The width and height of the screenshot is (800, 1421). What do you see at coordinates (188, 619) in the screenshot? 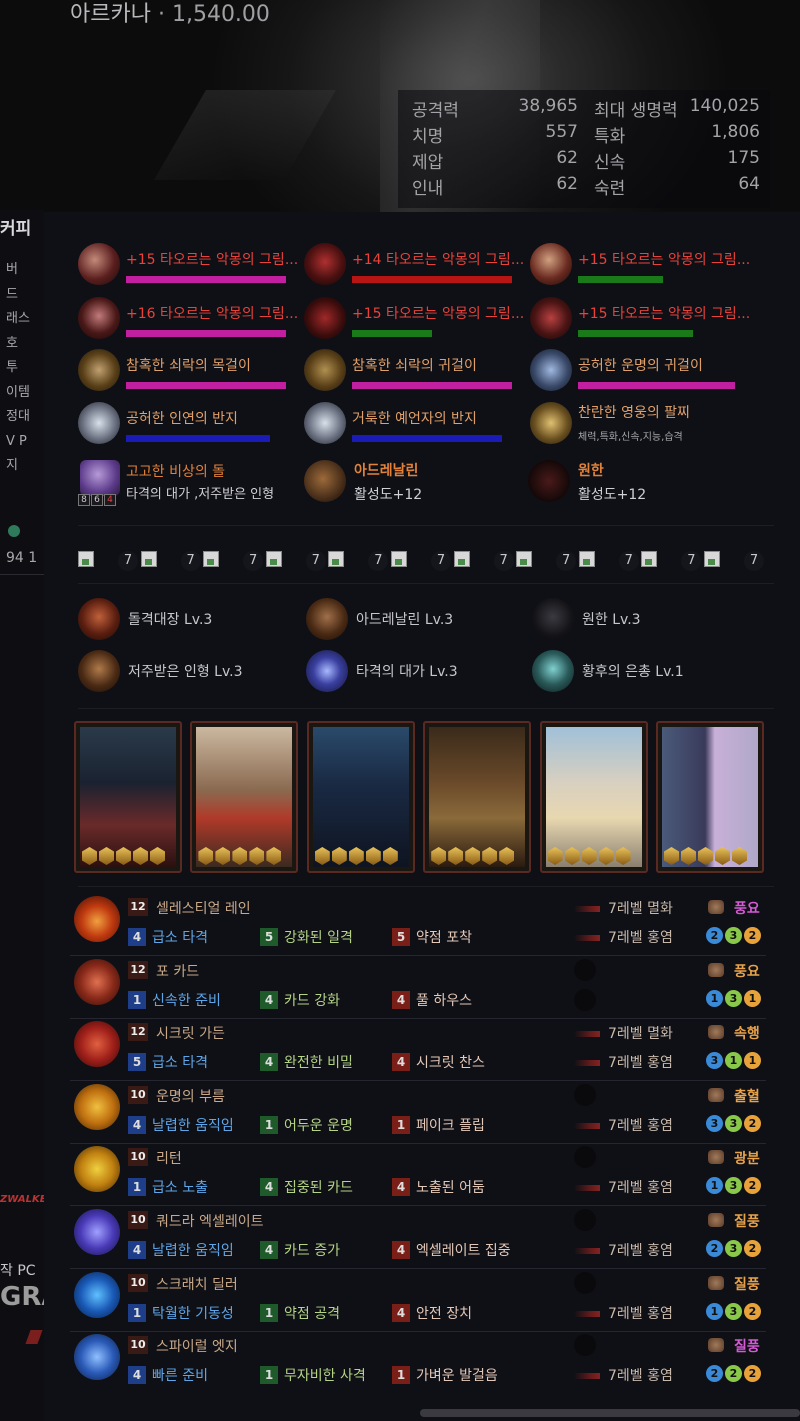
I see `engraving: 돌격대장 Lv.3` at bounding box center [188, 619].